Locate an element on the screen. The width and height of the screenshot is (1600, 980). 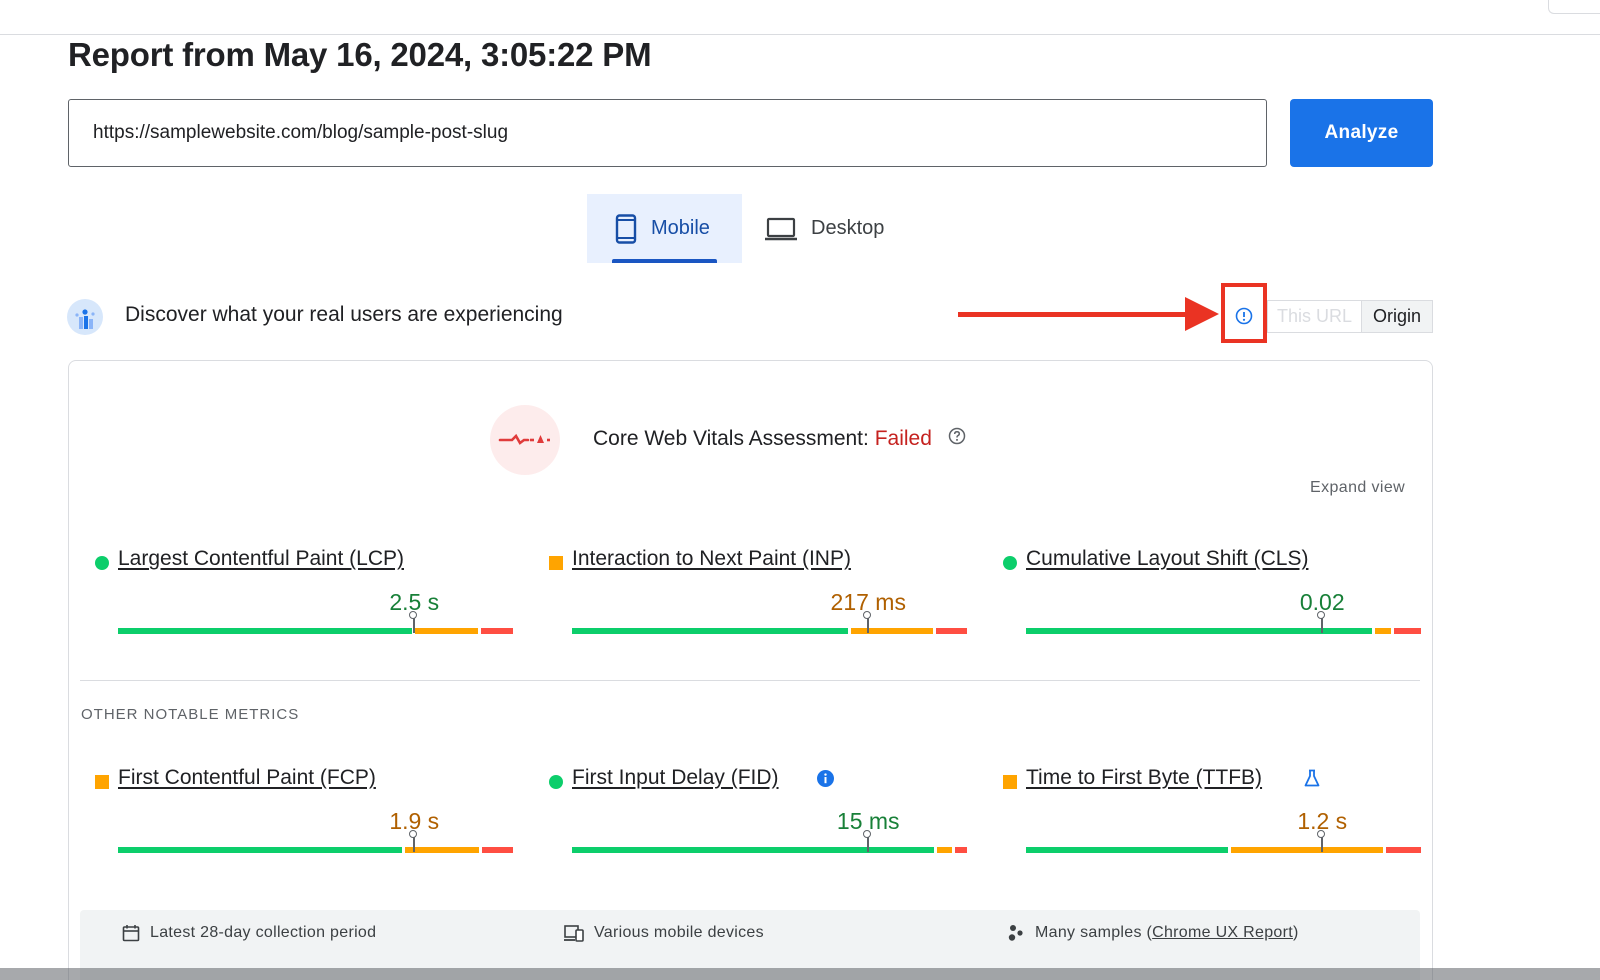
metric-name-text: Time to First Byte (TTFB) is located at coordinates (1144, 777).